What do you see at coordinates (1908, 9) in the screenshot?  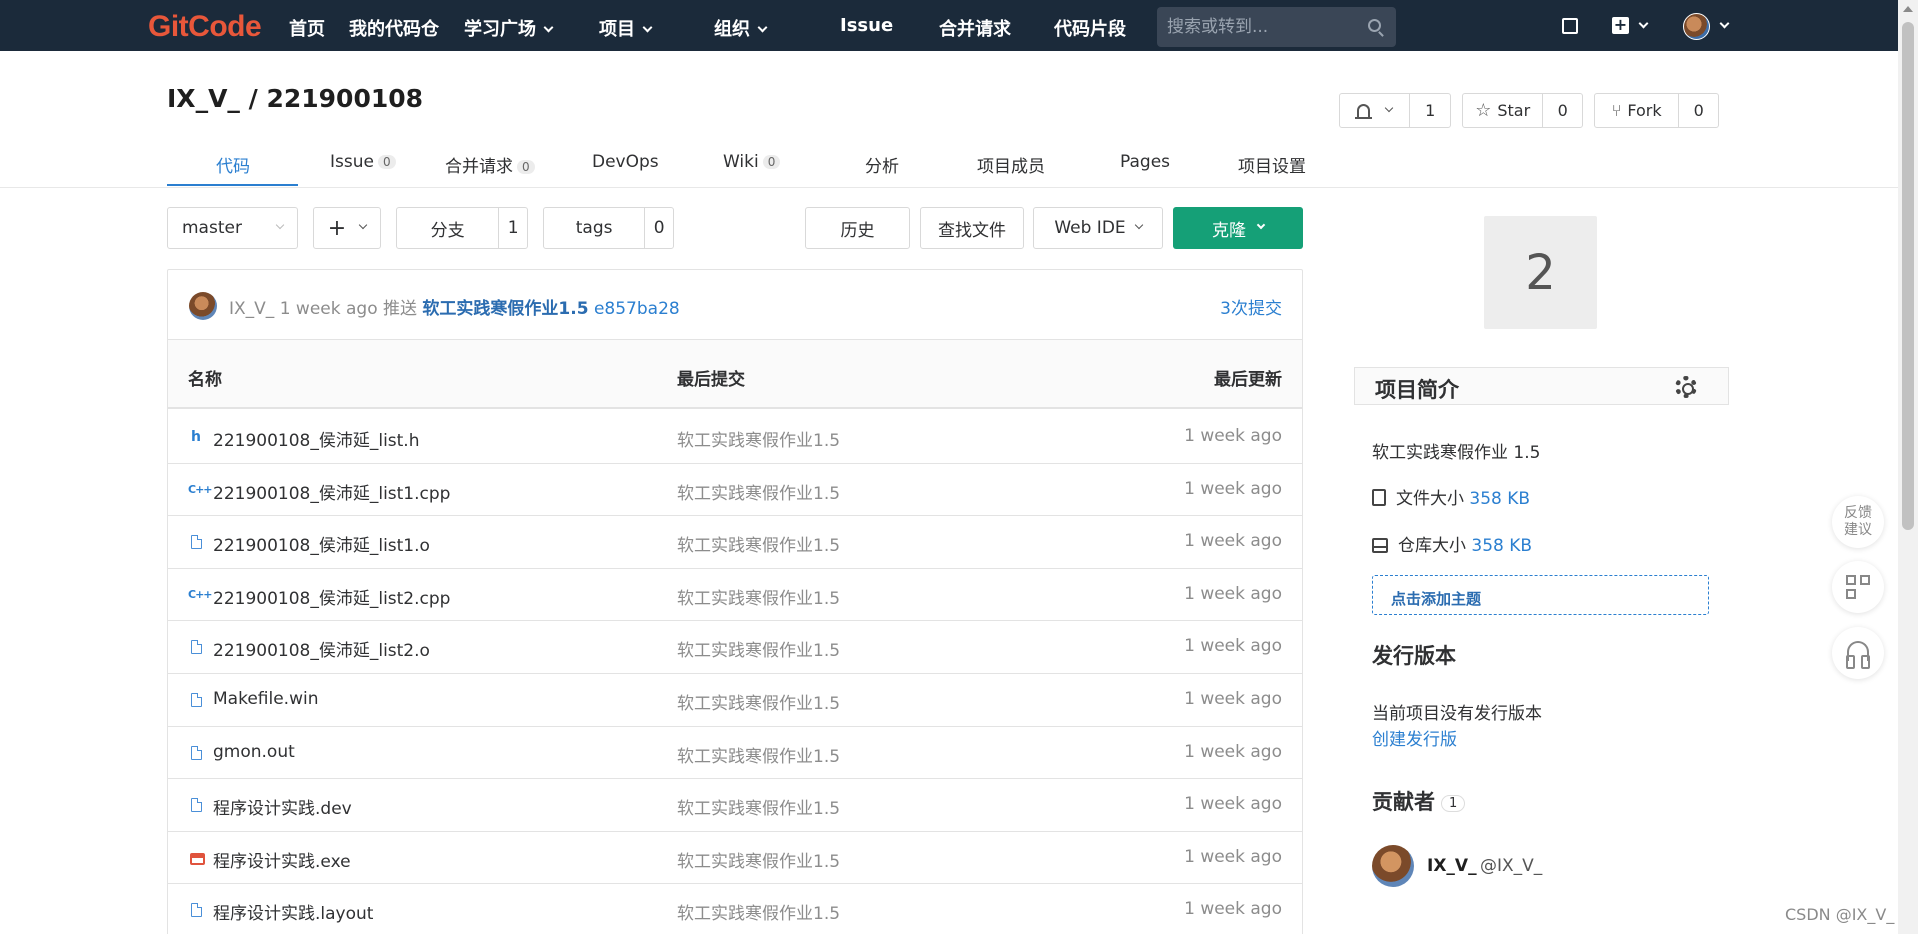 I see `scroll-up-arrow` at bounding box center [1908, 9].